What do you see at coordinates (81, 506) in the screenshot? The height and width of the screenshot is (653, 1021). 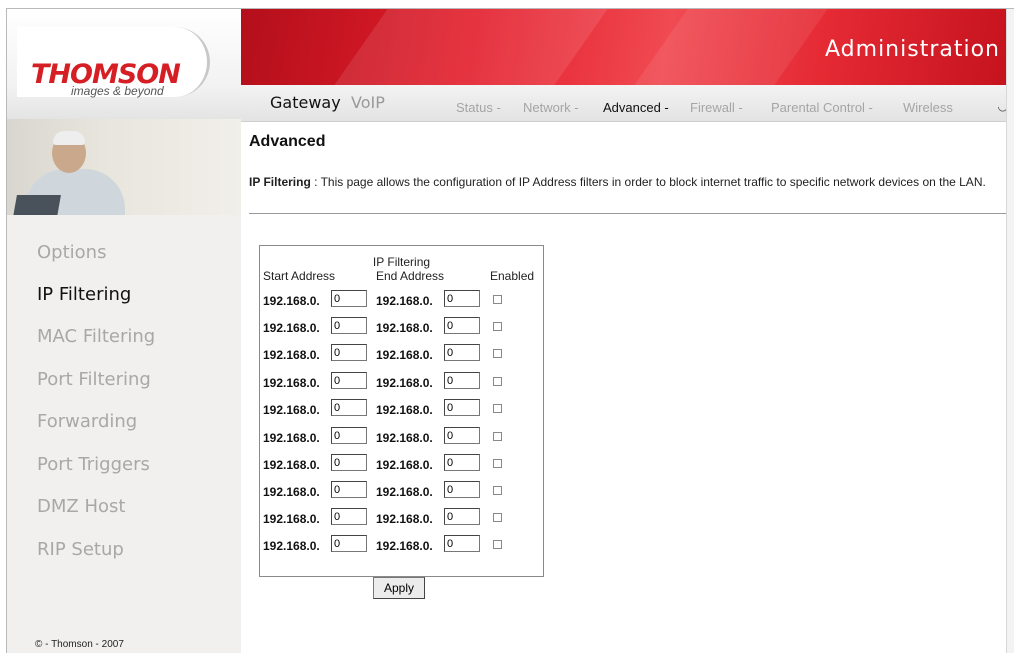 I see `sidebar-item-dmz-host: DMZ Host` at bounding box center [81, 506].